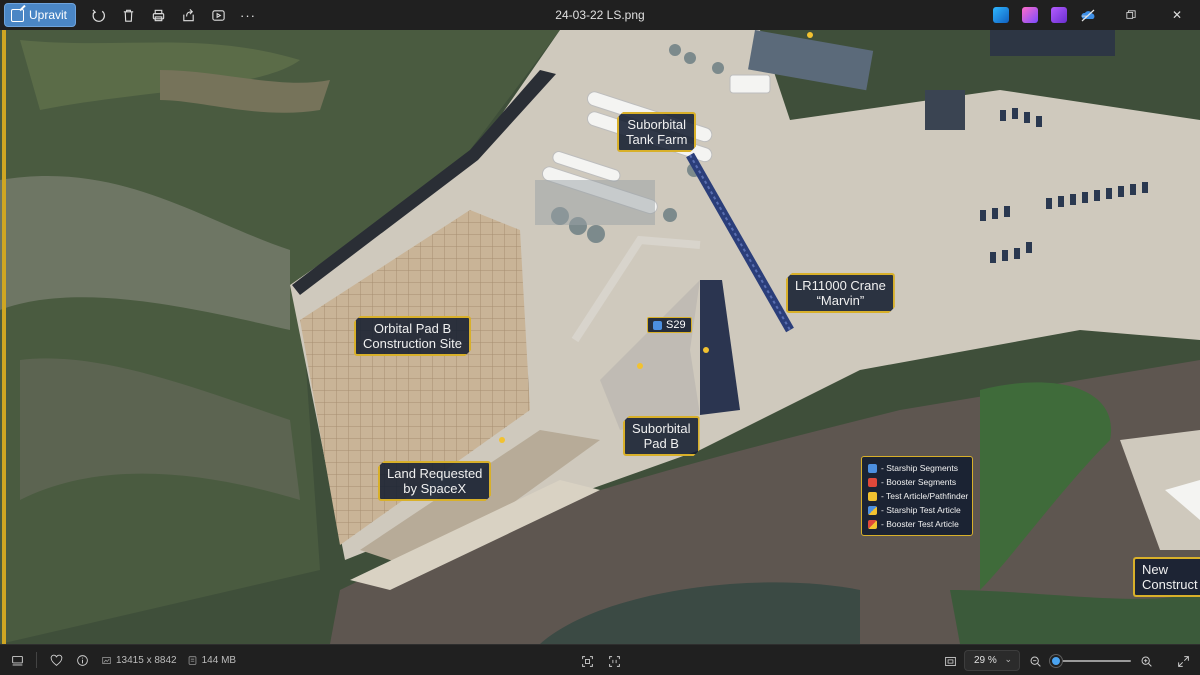 This screenshot has height=675, width=1200. I want to click on zoom-in-button, so click(1146, 661).